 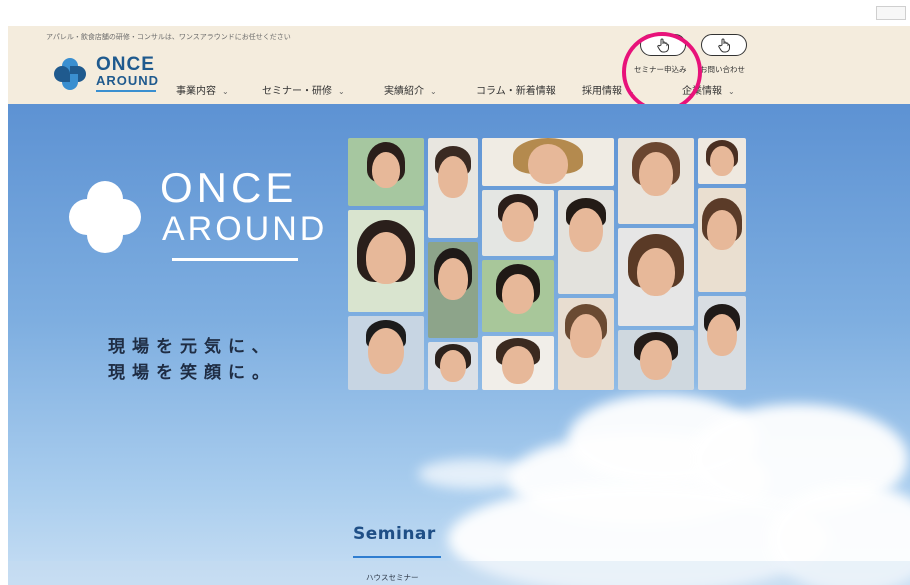 I want to click on site-logo: ONCE AROUND, so click(x=106, y=73).